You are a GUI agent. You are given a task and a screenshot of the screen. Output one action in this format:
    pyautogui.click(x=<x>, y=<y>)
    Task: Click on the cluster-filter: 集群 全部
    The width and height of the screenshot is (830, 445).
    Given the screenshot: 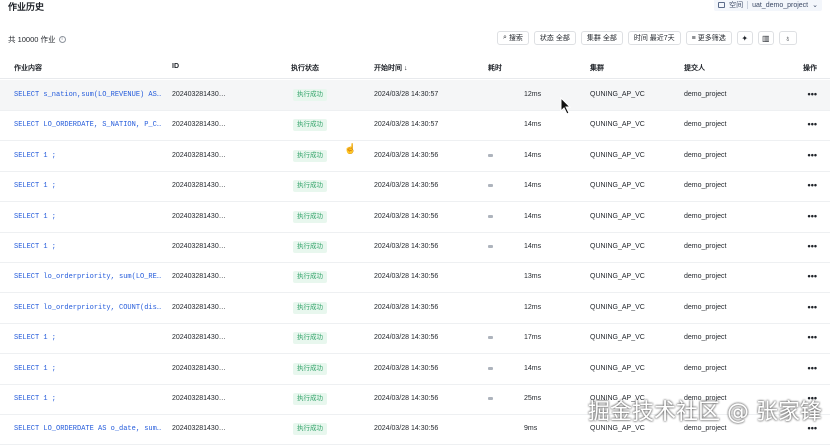 What is the action you would take?
    pyautogui.click(x=601, y=38)
    